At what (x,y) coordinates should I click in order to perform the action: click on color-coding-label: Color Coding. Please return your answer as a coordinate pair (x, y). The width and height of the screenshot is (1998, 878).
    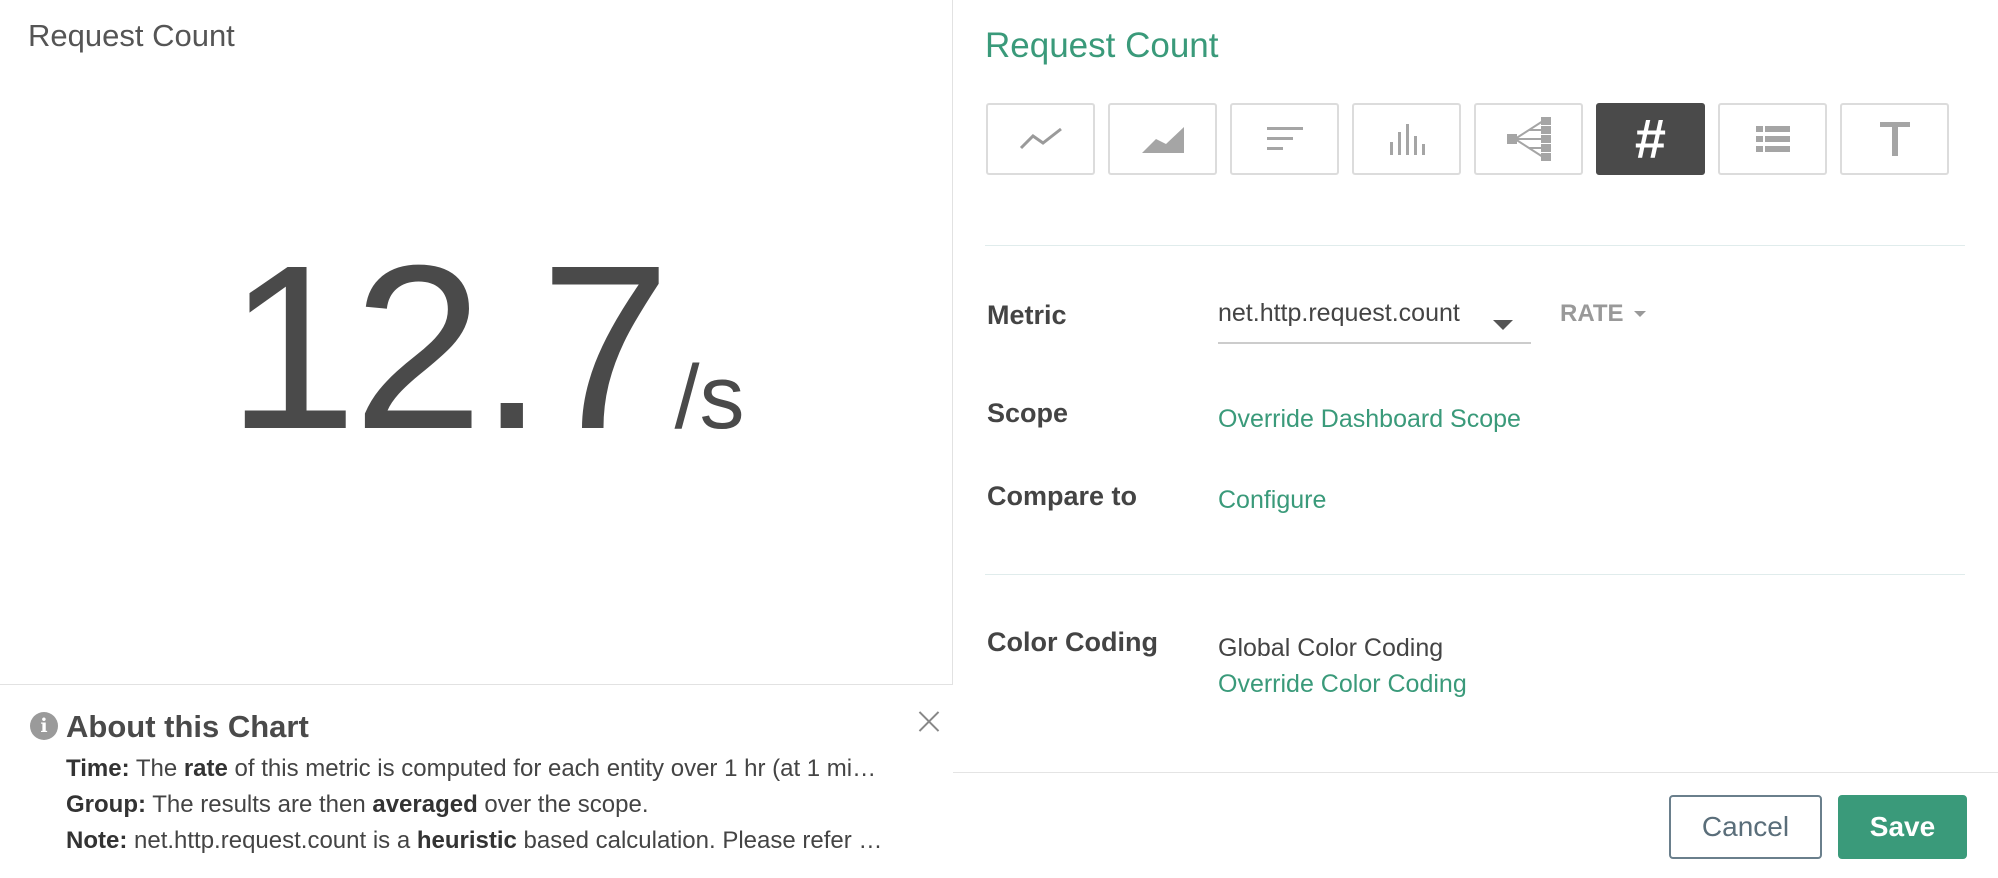
    Looking at the image, I should click on (1072, 642).